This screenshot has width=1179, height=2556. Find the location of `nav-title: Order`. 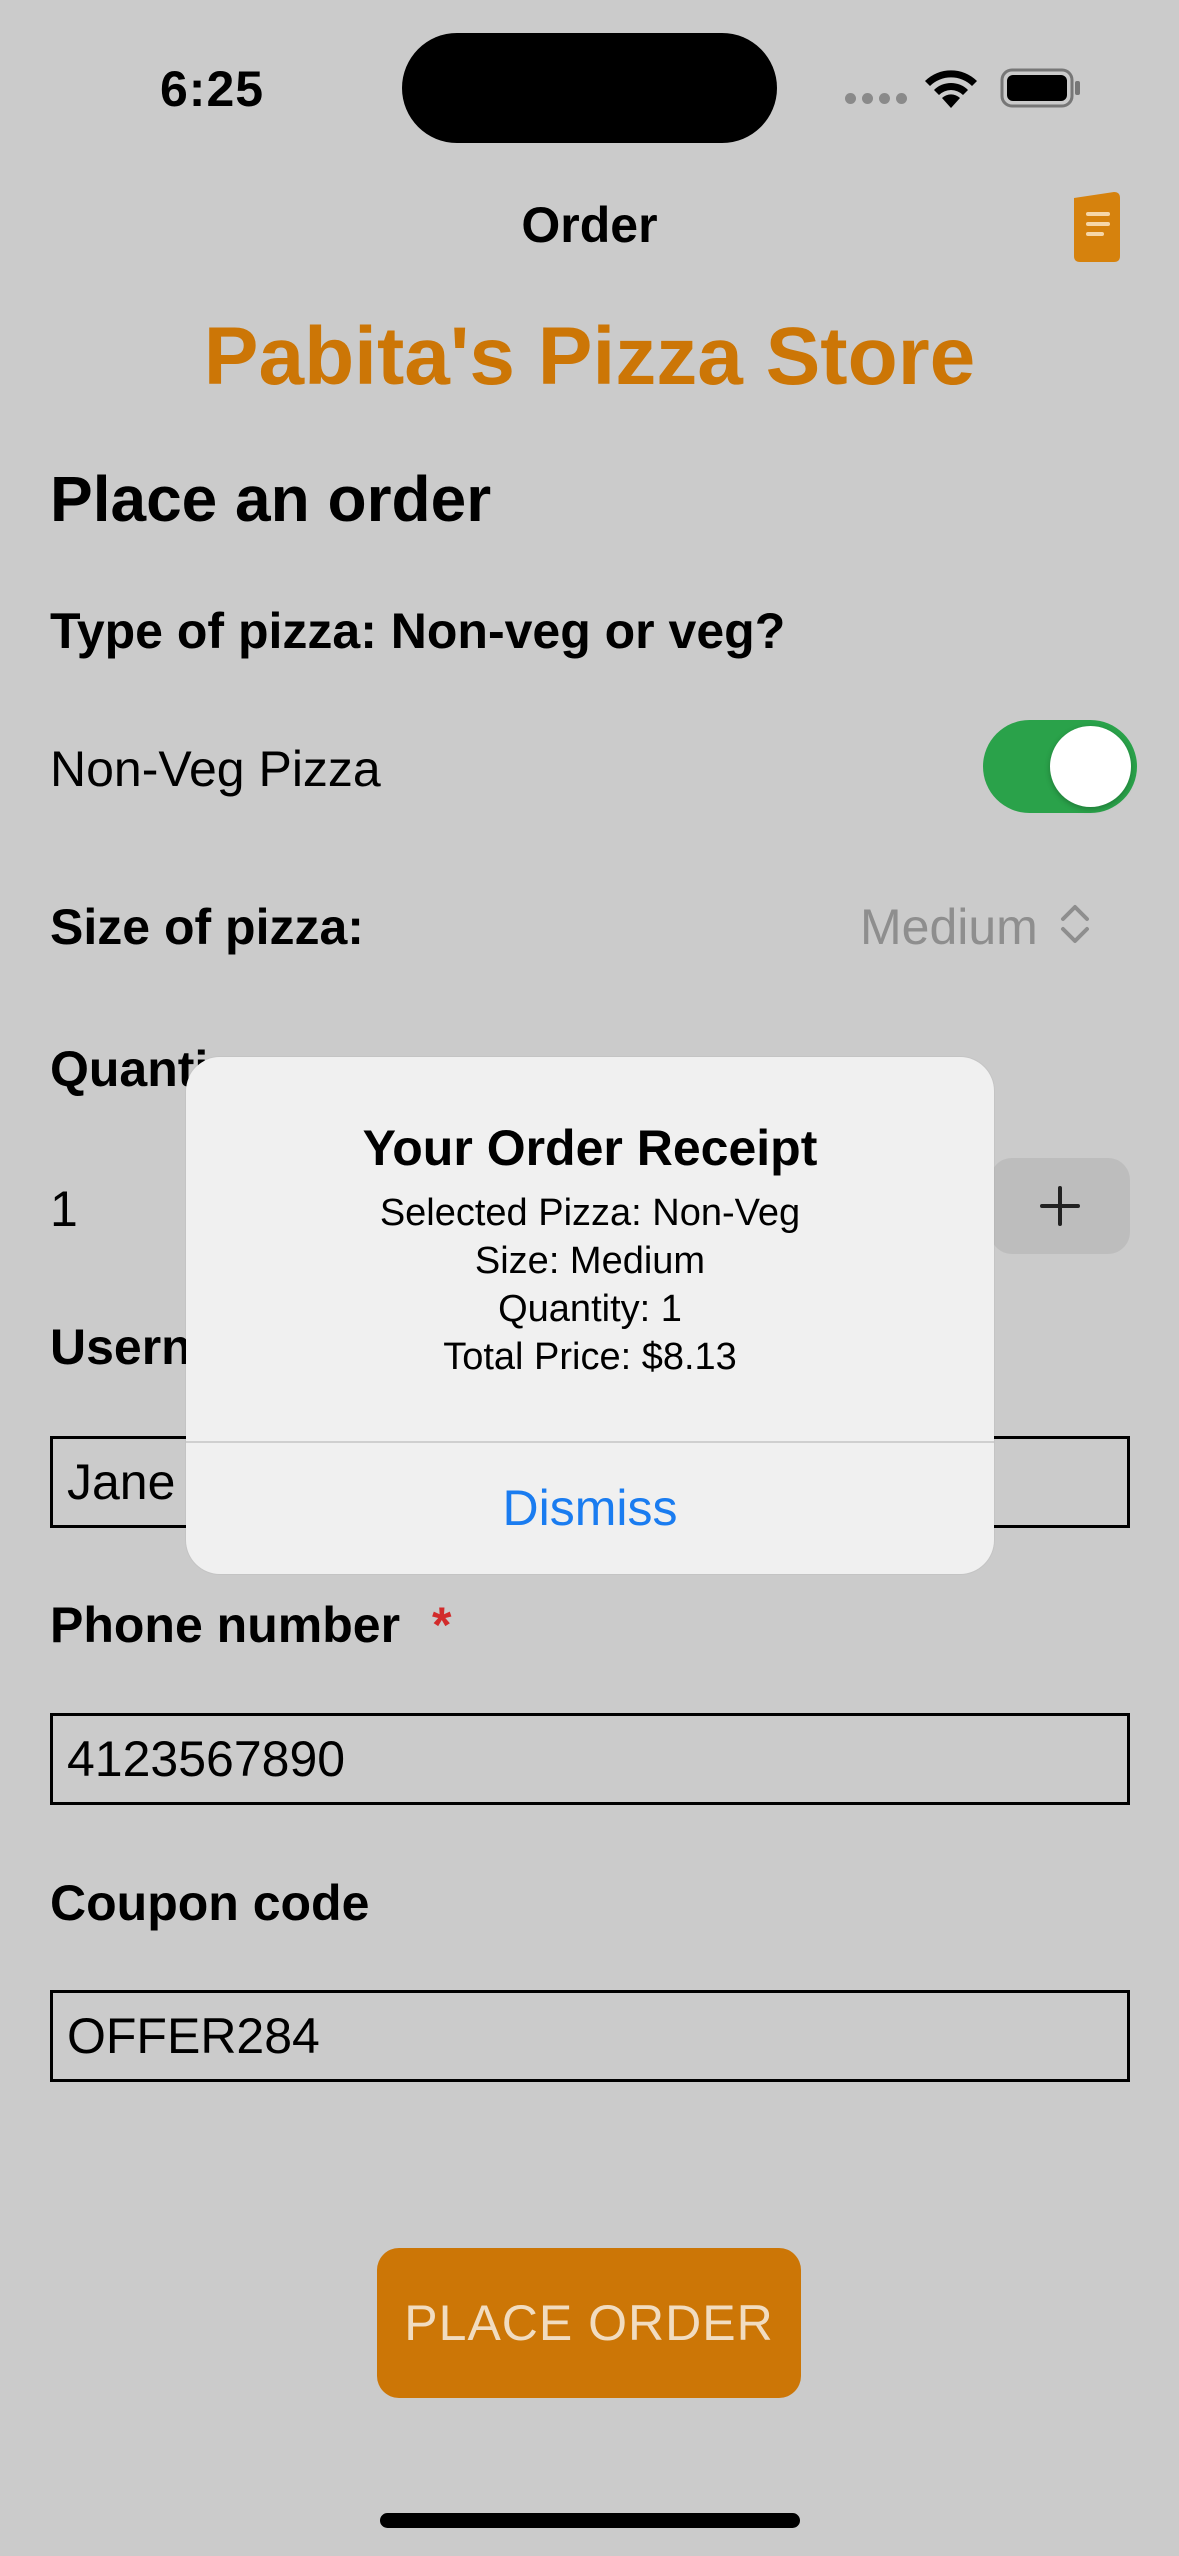

nav-title: Order is located at coordinates (589, 225).